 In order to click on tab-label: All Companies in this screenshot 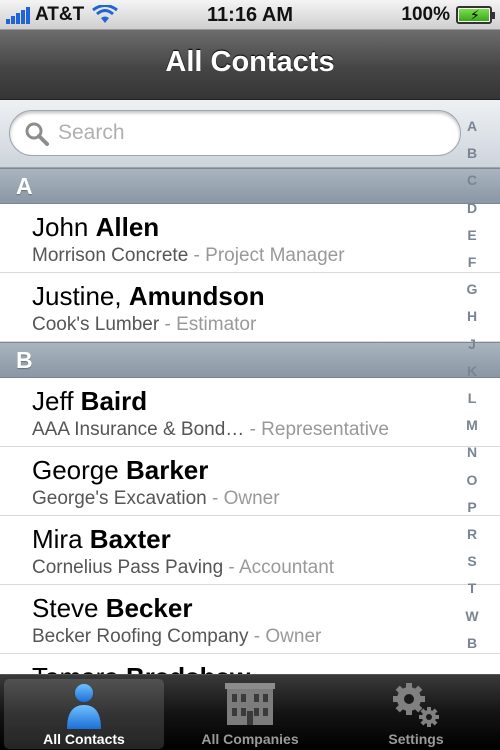, I will do `click(250, 739)`.